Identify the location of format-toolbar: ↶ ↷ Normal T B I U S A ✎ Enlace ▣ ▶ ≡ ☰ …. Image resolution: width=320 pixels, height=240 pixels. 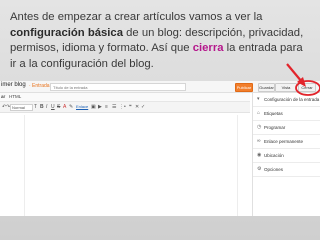
(125, 107).